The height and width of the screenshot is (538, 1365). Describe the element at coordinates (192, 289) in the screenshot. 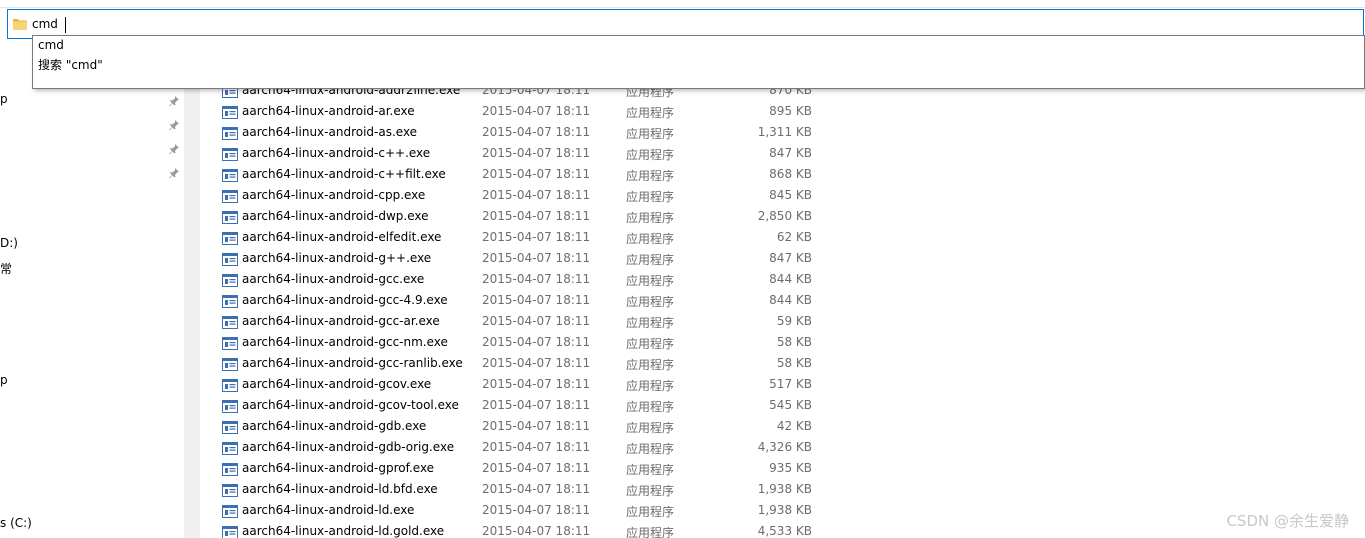

I see `navigation-scrollbar` at that location.